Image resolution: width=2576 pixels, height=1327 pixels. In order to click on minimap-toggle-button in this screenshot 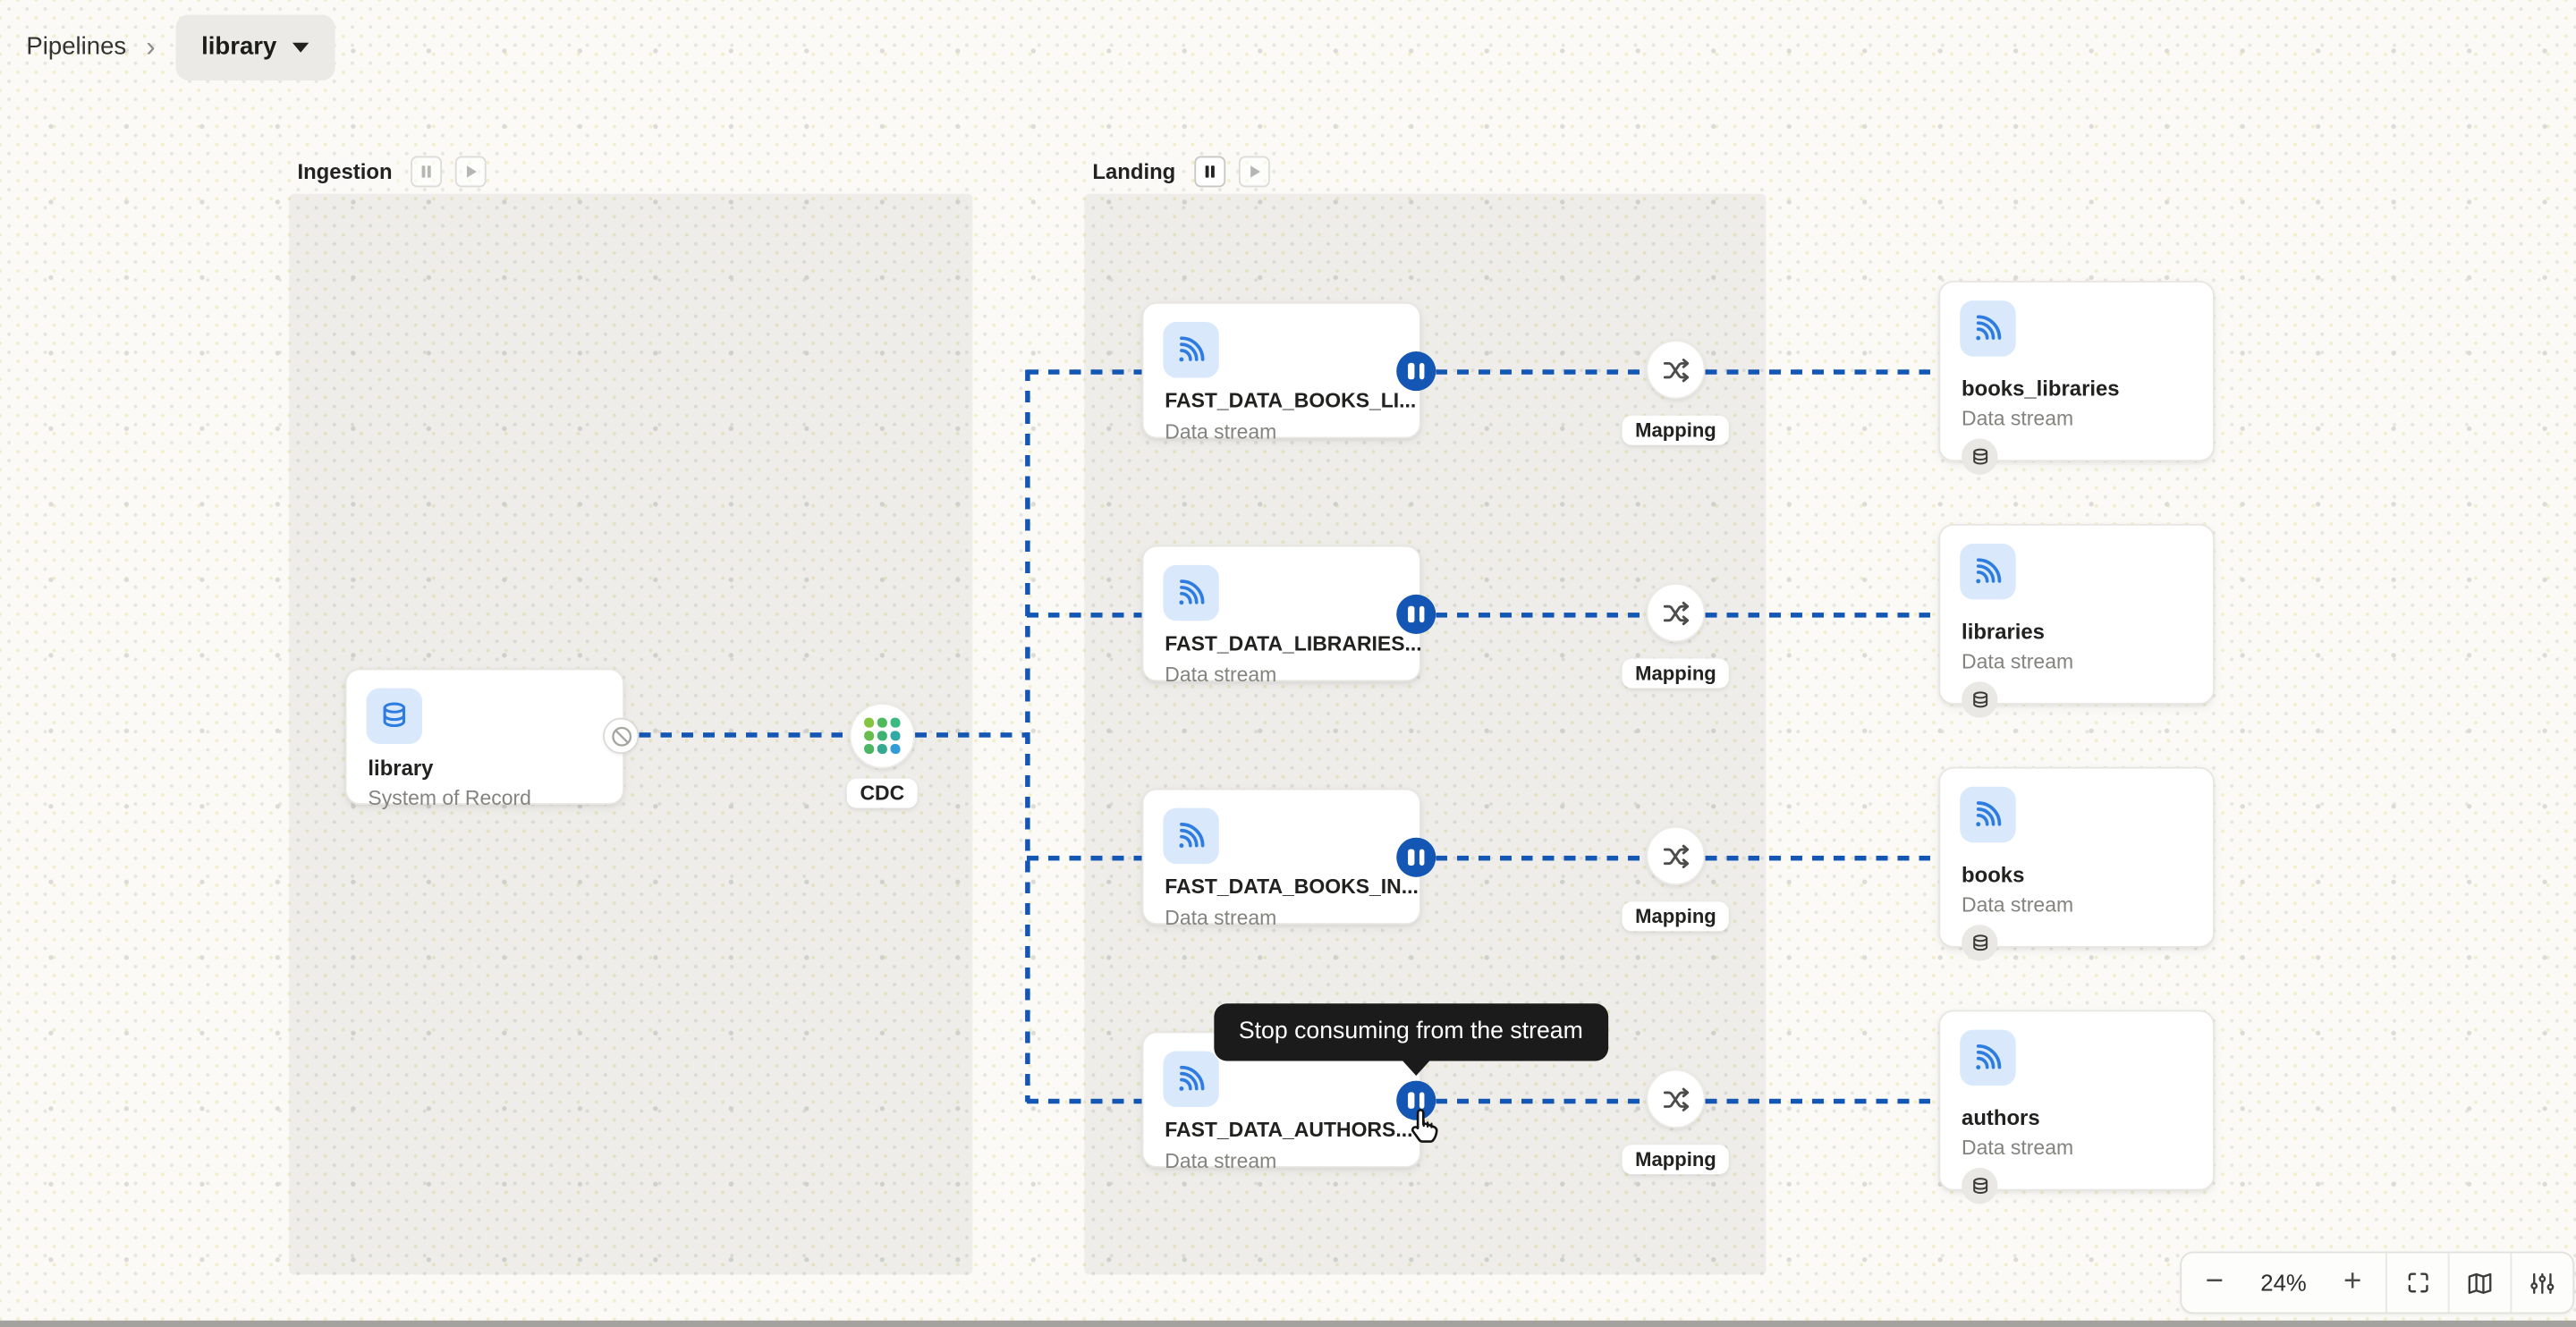, I will do `click(2479, 1283)`.